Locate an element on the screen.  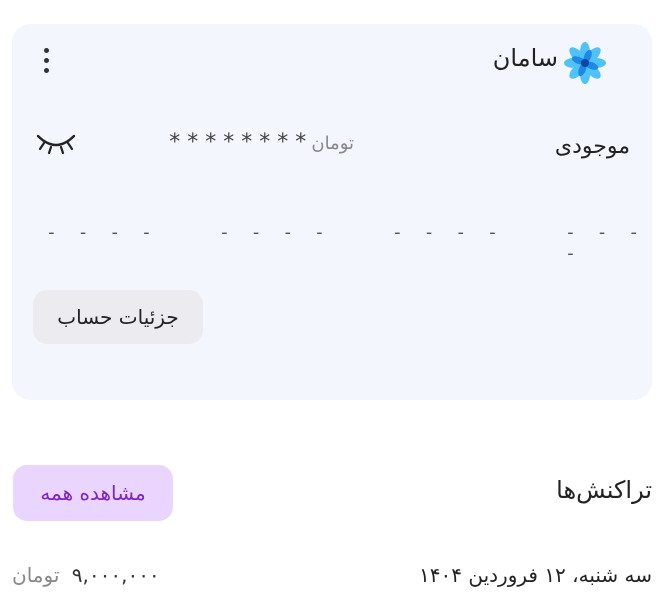
view-all-button: مشاهده همه is located at coordinates (93, 493).